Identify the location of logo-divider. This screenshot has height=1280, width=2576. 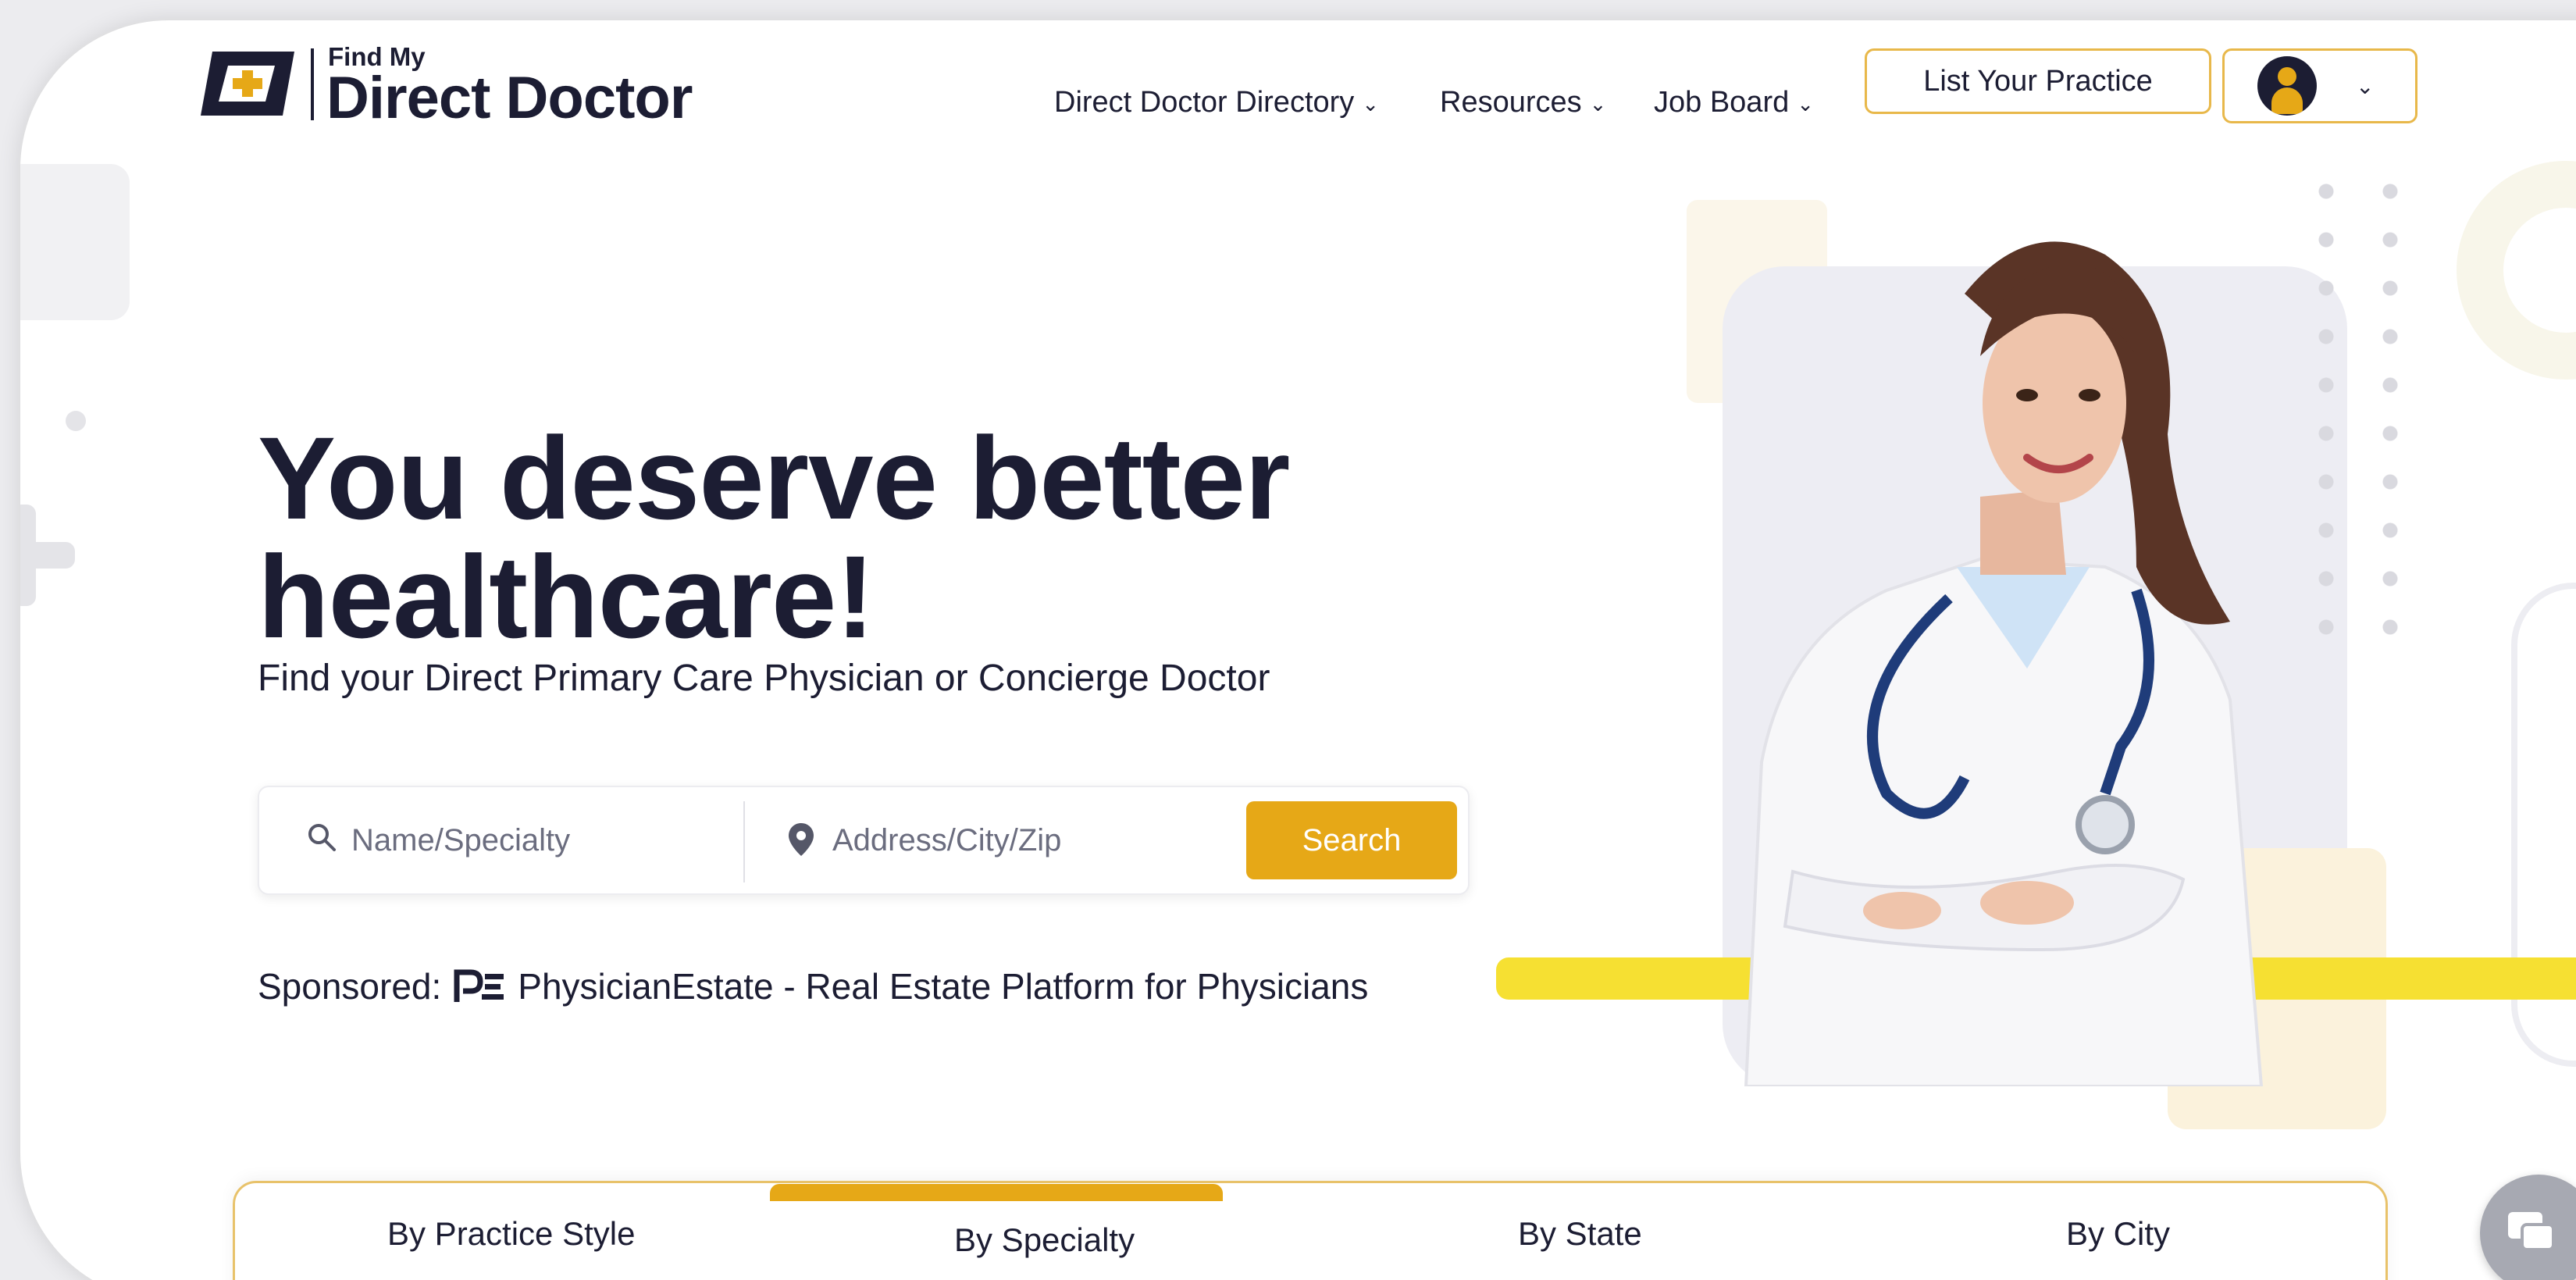
(312, 84).